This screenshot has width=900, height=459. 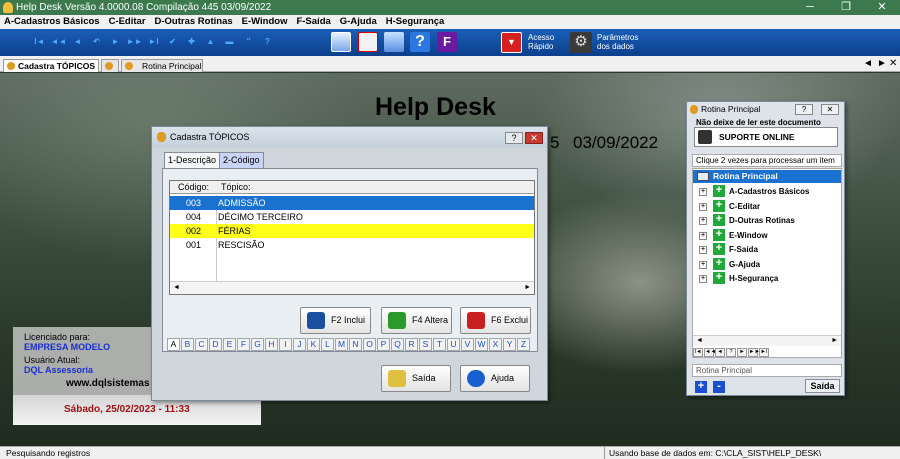 What do you see at coordinates (162, 65) in the screenshot?
I see `tab-rotina-principal: Rotina Principal` at bounding box center [162, 65].